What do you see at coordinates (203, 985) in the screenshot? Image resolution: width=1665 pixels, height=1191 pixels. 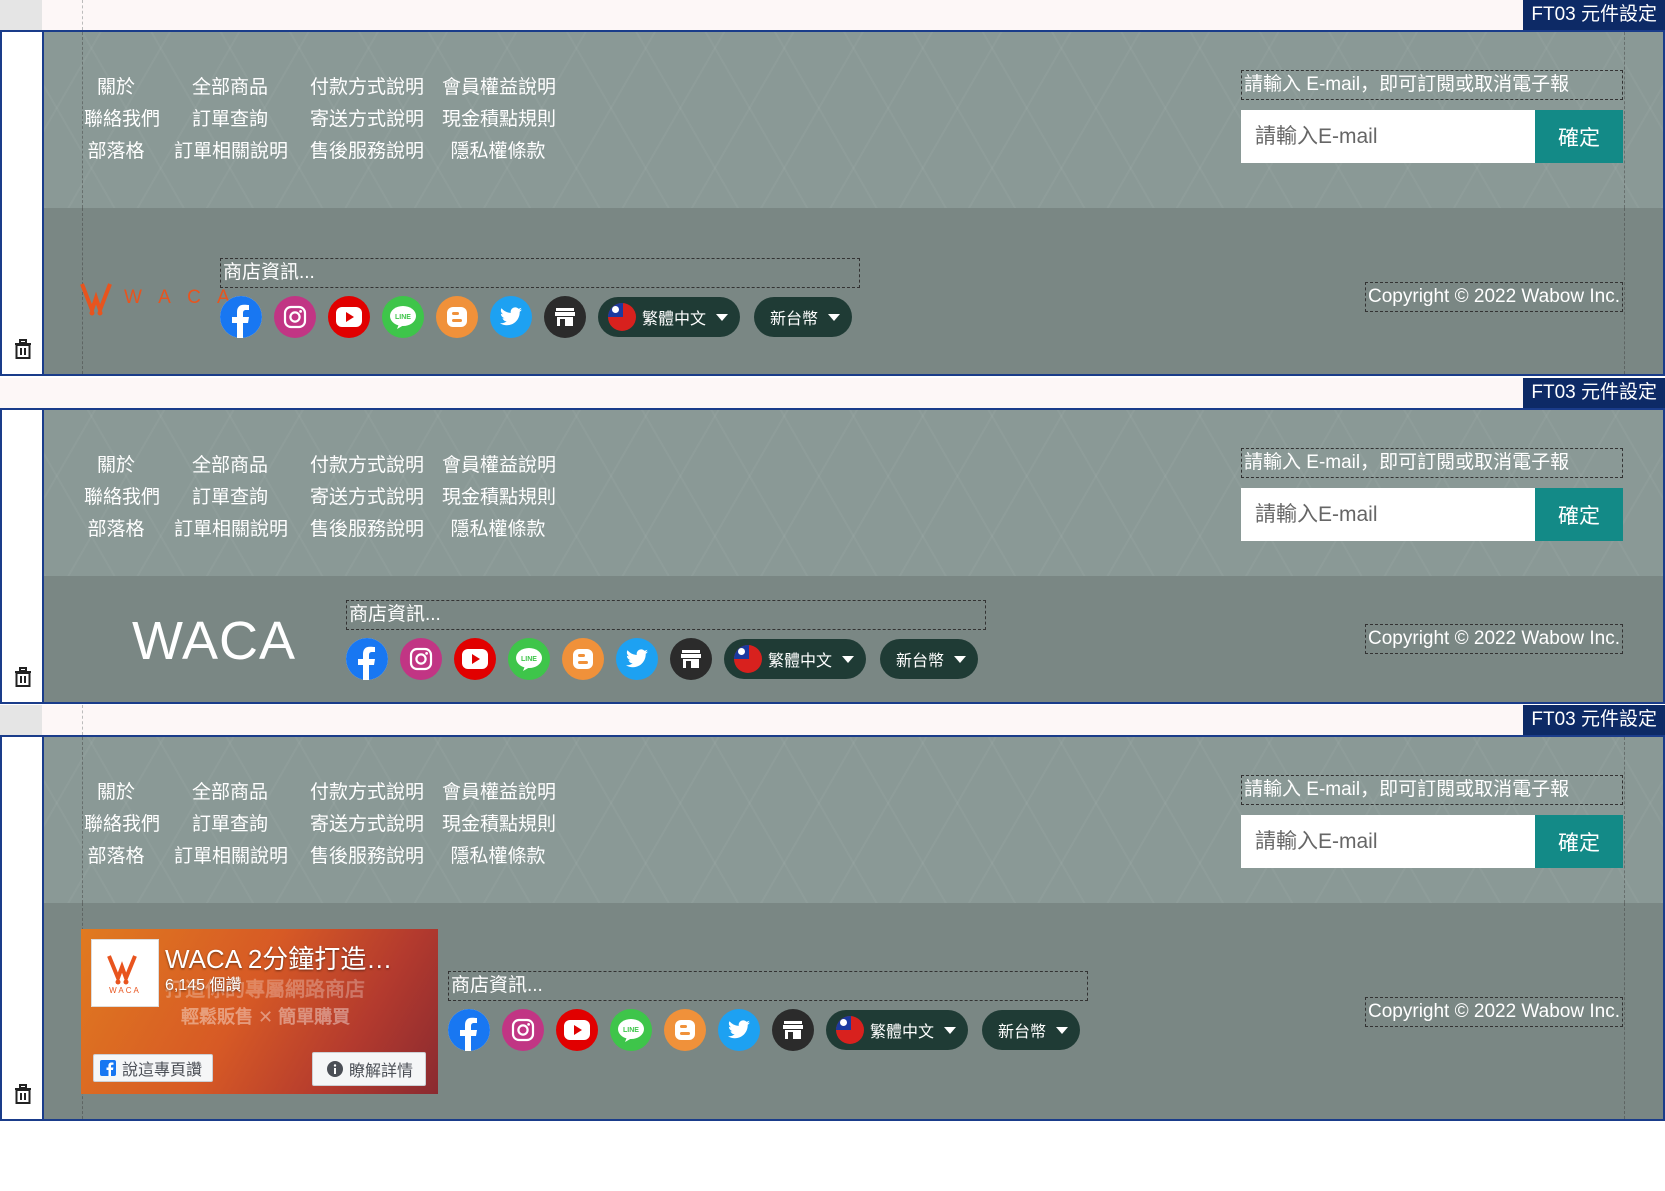 I see `fb-like-count: 6,145 個讚` at bounding box center [203, 985].